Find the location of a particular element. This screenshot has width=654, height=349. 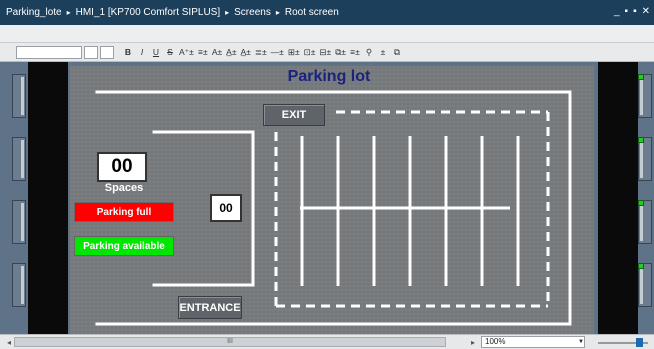

function-key-f1 is located at coordinates (19, 96).